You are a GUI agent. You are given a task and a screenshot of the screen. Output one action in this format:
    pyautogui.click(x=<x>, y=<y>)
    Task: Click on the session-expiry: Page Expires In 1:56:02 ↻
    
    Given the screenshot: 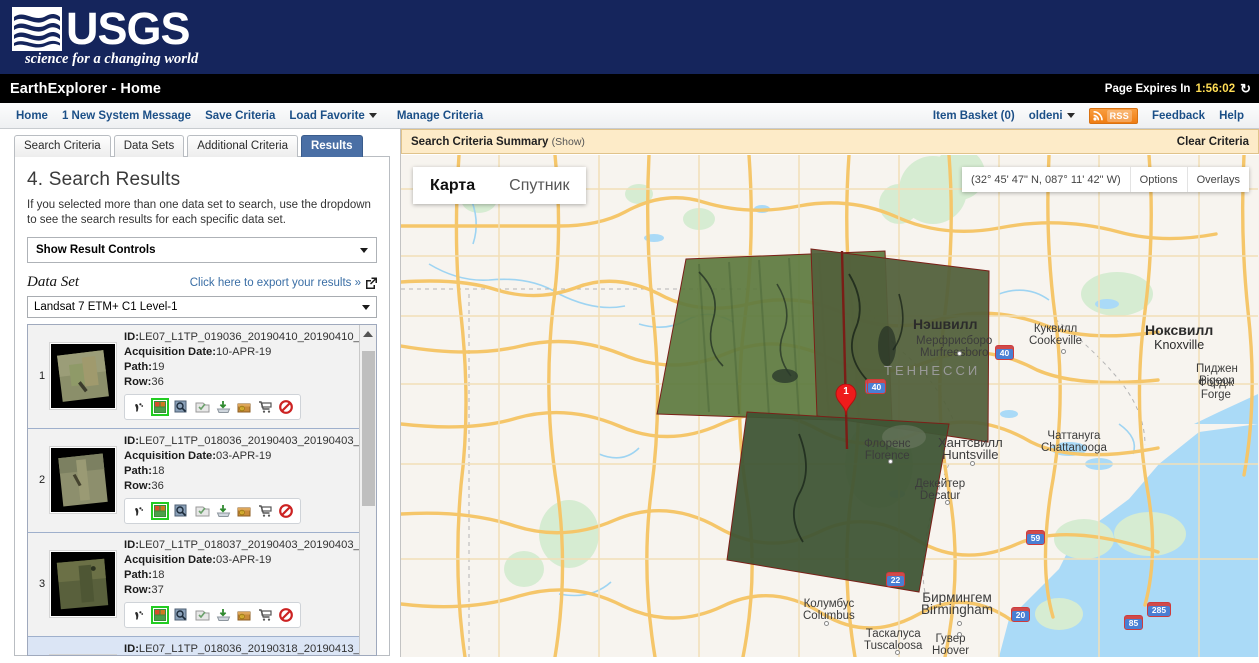 What is the action you would take?
    pyautogui.click(x=1178, y=88)
    